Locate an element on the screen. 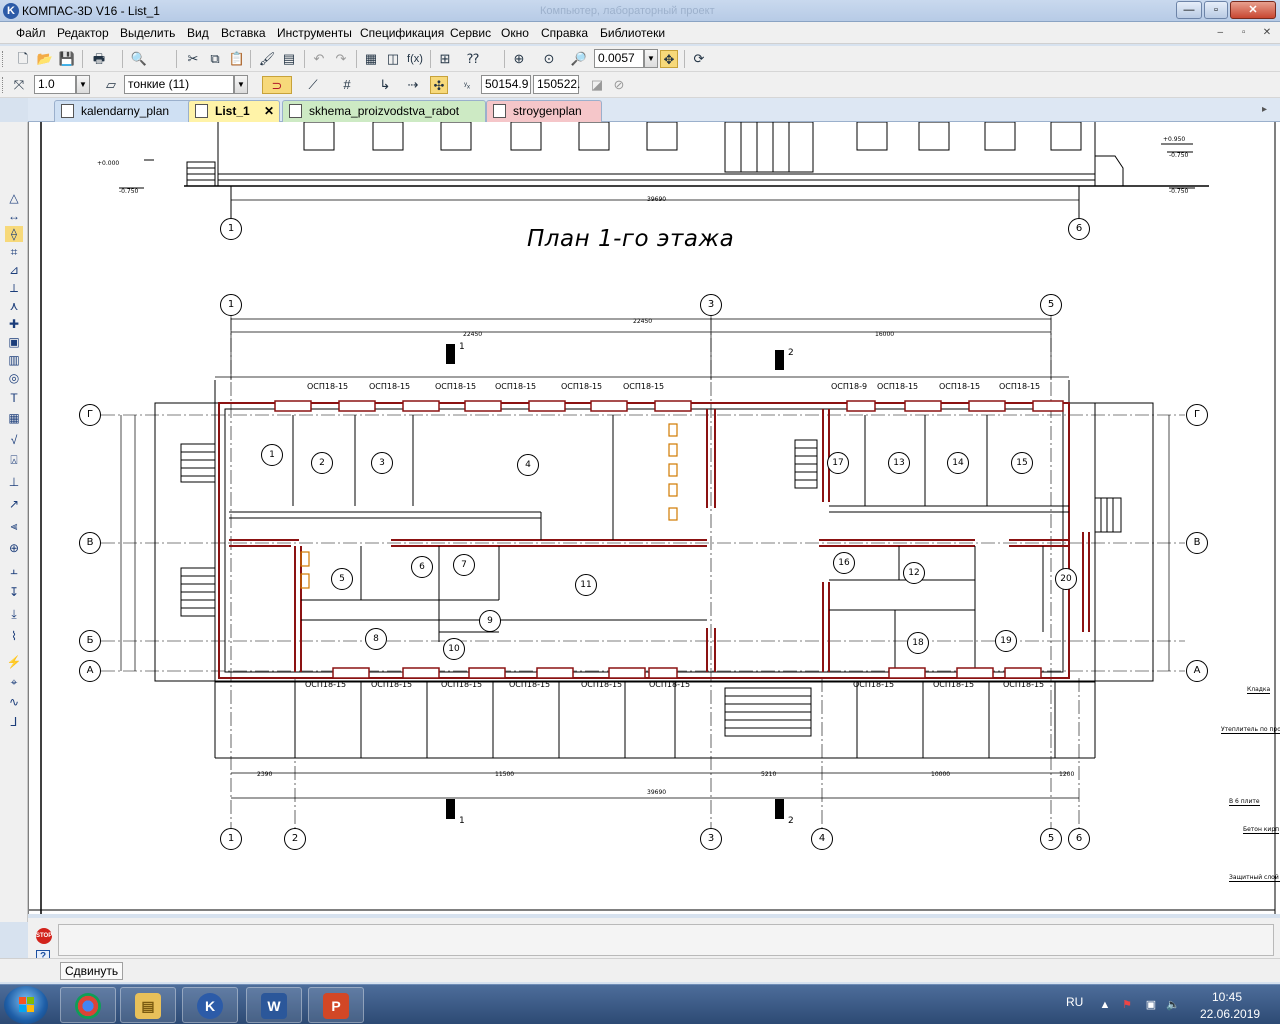 The image size is (1280, 1024). tray-flag-icon: ⚑ is located at coordinates (1127, 1005).